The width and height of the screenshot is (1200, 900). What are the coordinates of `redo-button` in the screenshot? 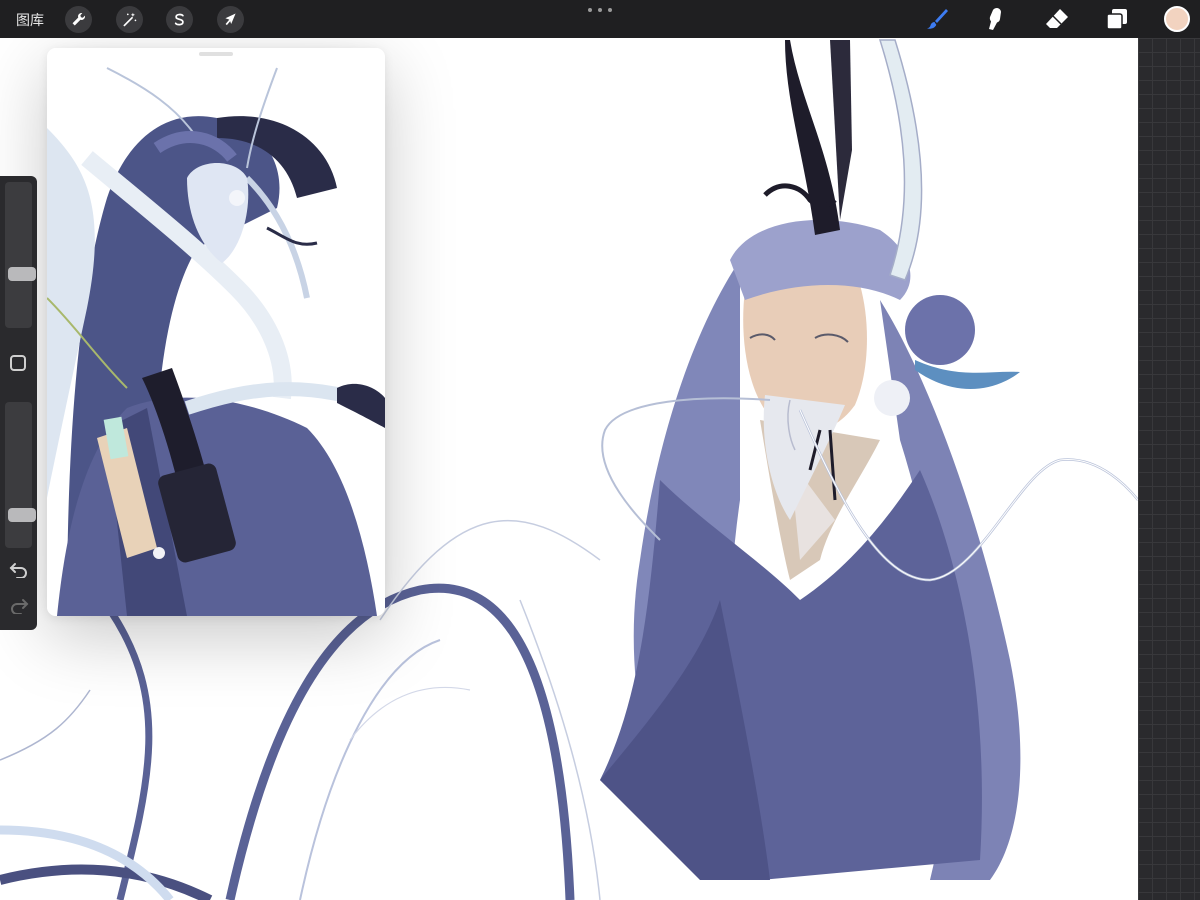 It's located at (19, 605).